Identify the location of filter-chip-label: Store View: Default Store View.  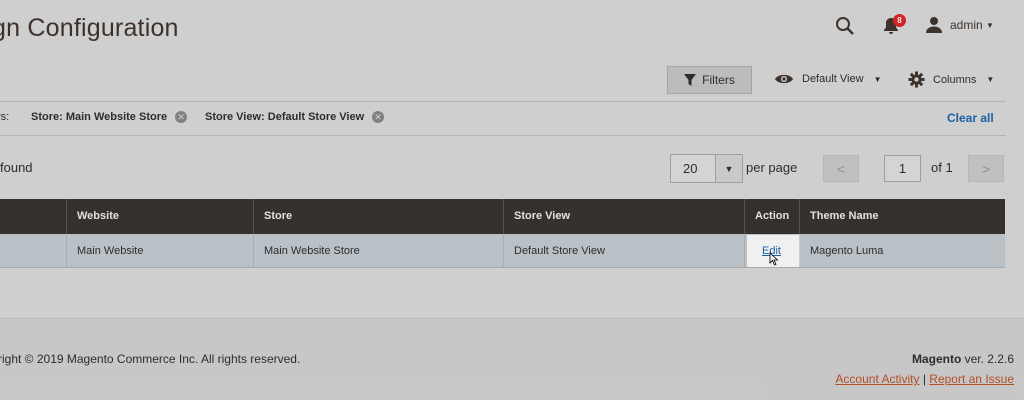
(285, 117).